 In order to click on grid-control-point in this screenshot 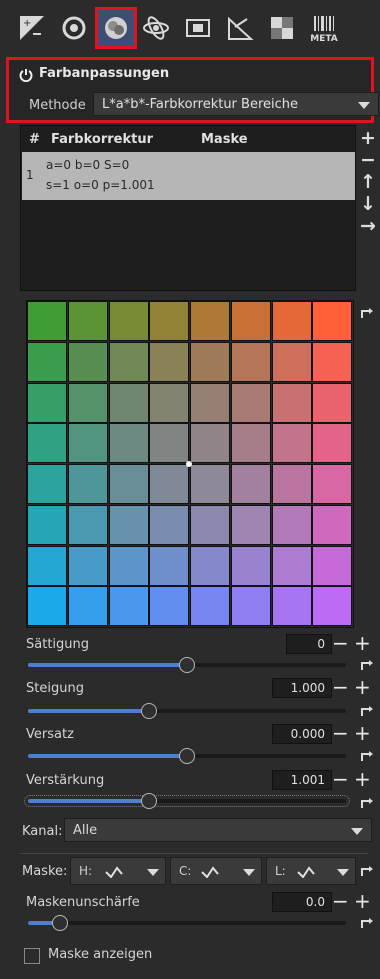, I will do `click(189, 464)`.